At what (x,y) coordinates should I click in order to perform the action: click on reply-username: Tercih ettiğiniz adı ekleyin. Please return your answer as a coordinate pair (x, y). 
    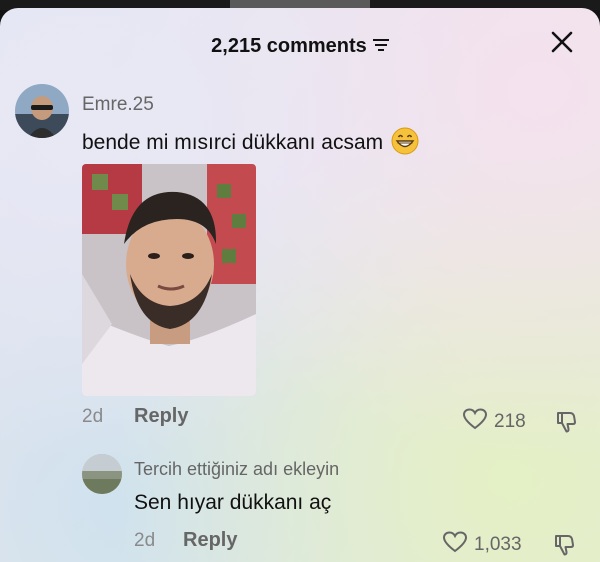
    Looking at the image, I should click on (236, 469).